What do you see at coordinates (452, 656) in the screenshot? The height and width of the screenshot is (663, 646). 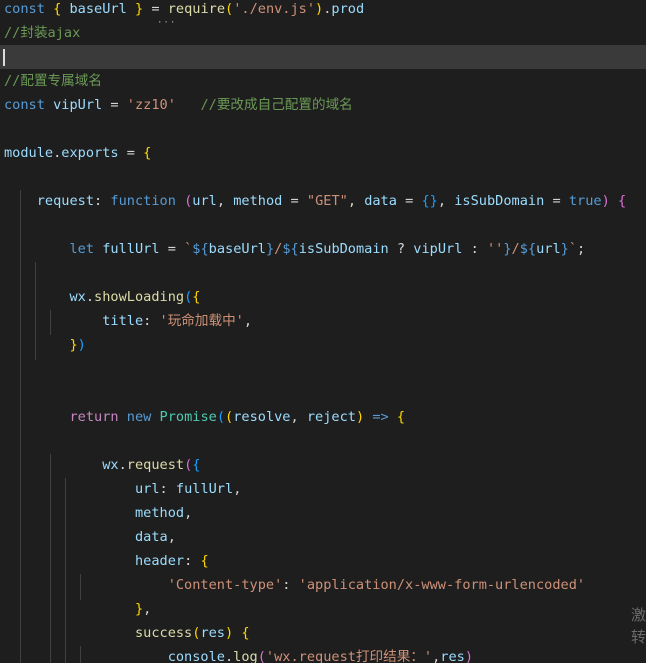 I see `code-token: res` at bounding box center [452, 656].